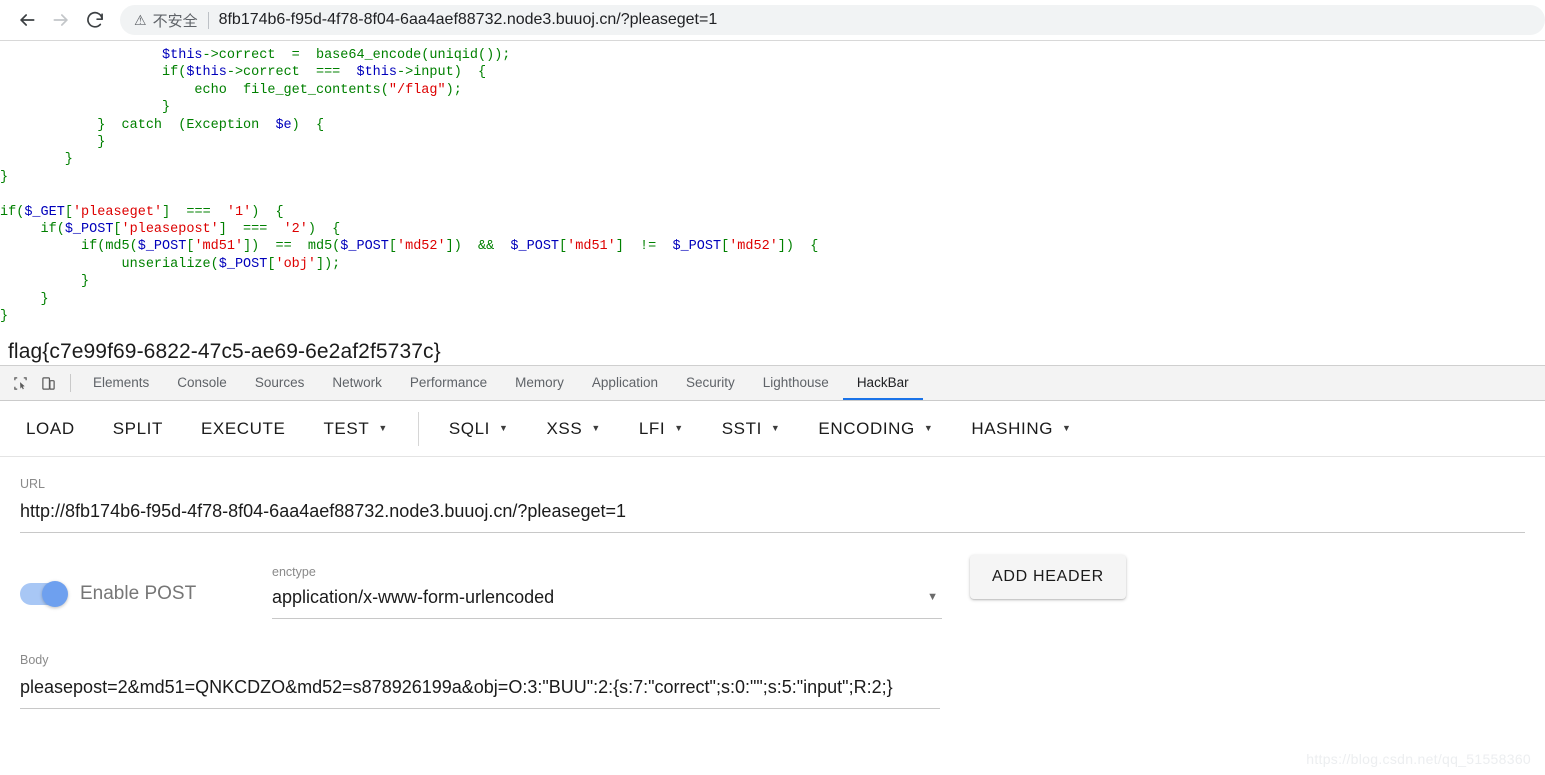 The height and width of the screenshot is (775, 1545). Describe the element at coordinates (866, 428) in the screenshot. I see `hackbar-encoding-label: ENCODING` at that location.